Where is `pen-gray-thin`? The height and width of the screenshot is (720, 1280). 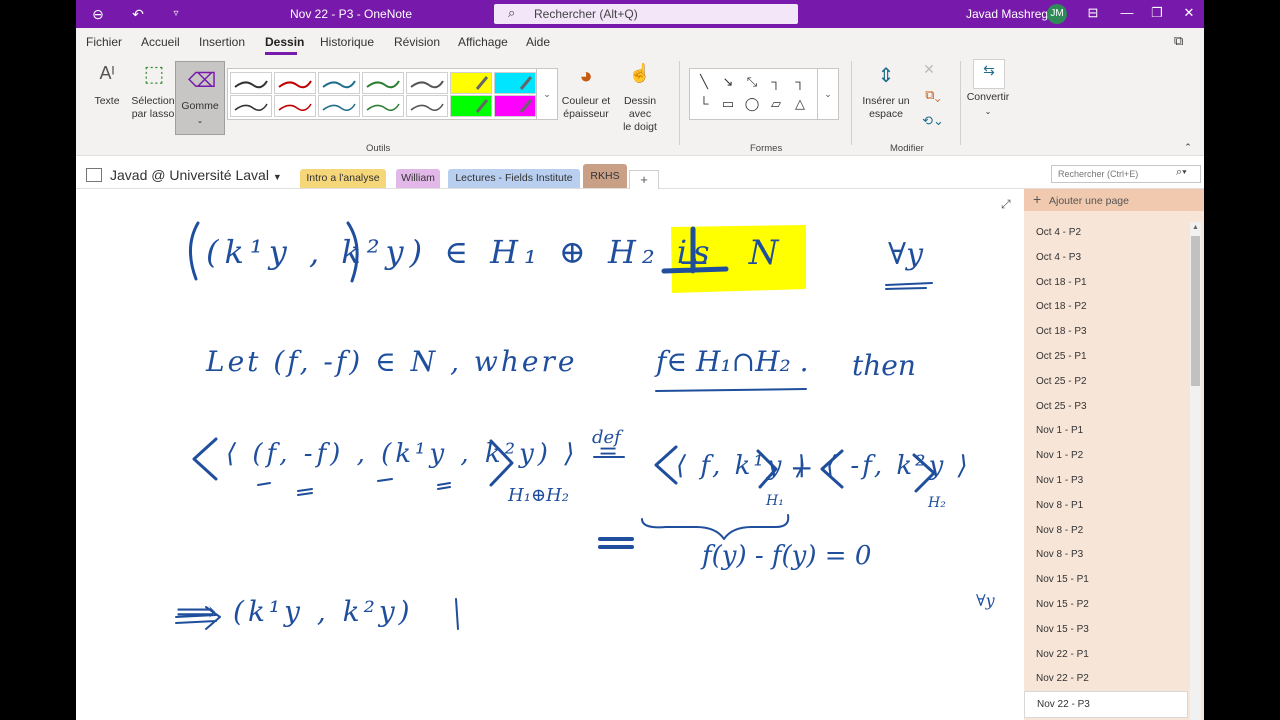 pen-gray-thin is located at coordinates (427, 106).